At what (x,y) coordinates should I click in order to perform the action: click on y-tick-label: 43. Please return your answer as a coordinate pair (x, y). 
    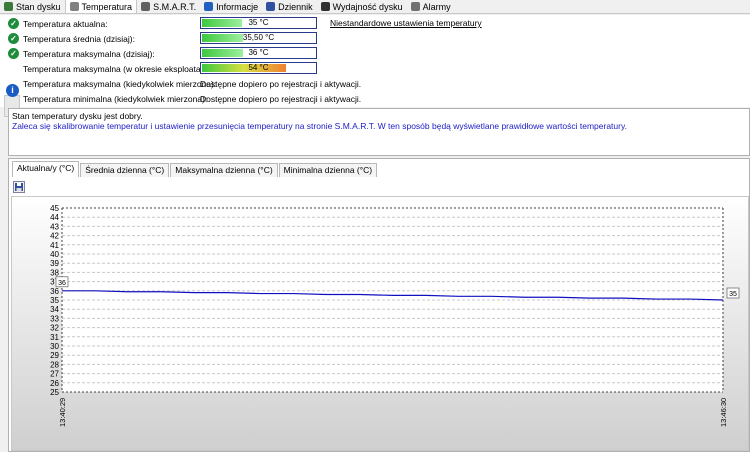
    Looking at the image, I should click on (54, 226).